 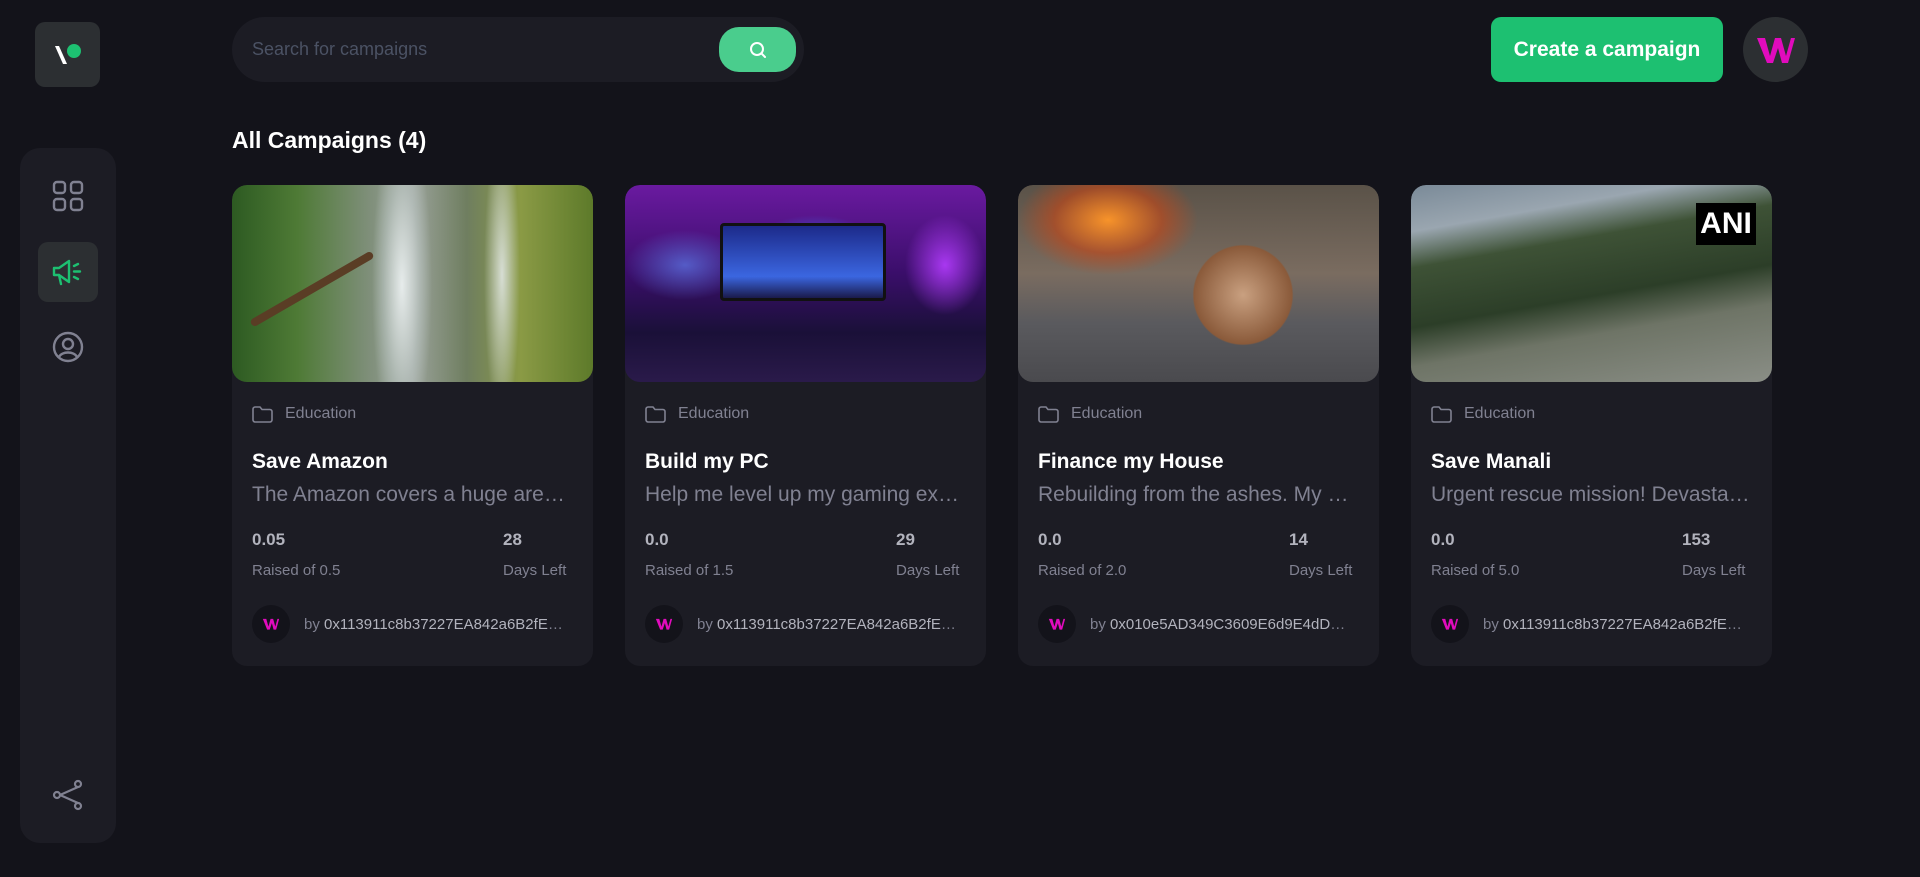 What do you see at coordinates (689, 570) in the screenshot?
I see `raised-label: Raised of 1.5` at bounding box center [689, 570].